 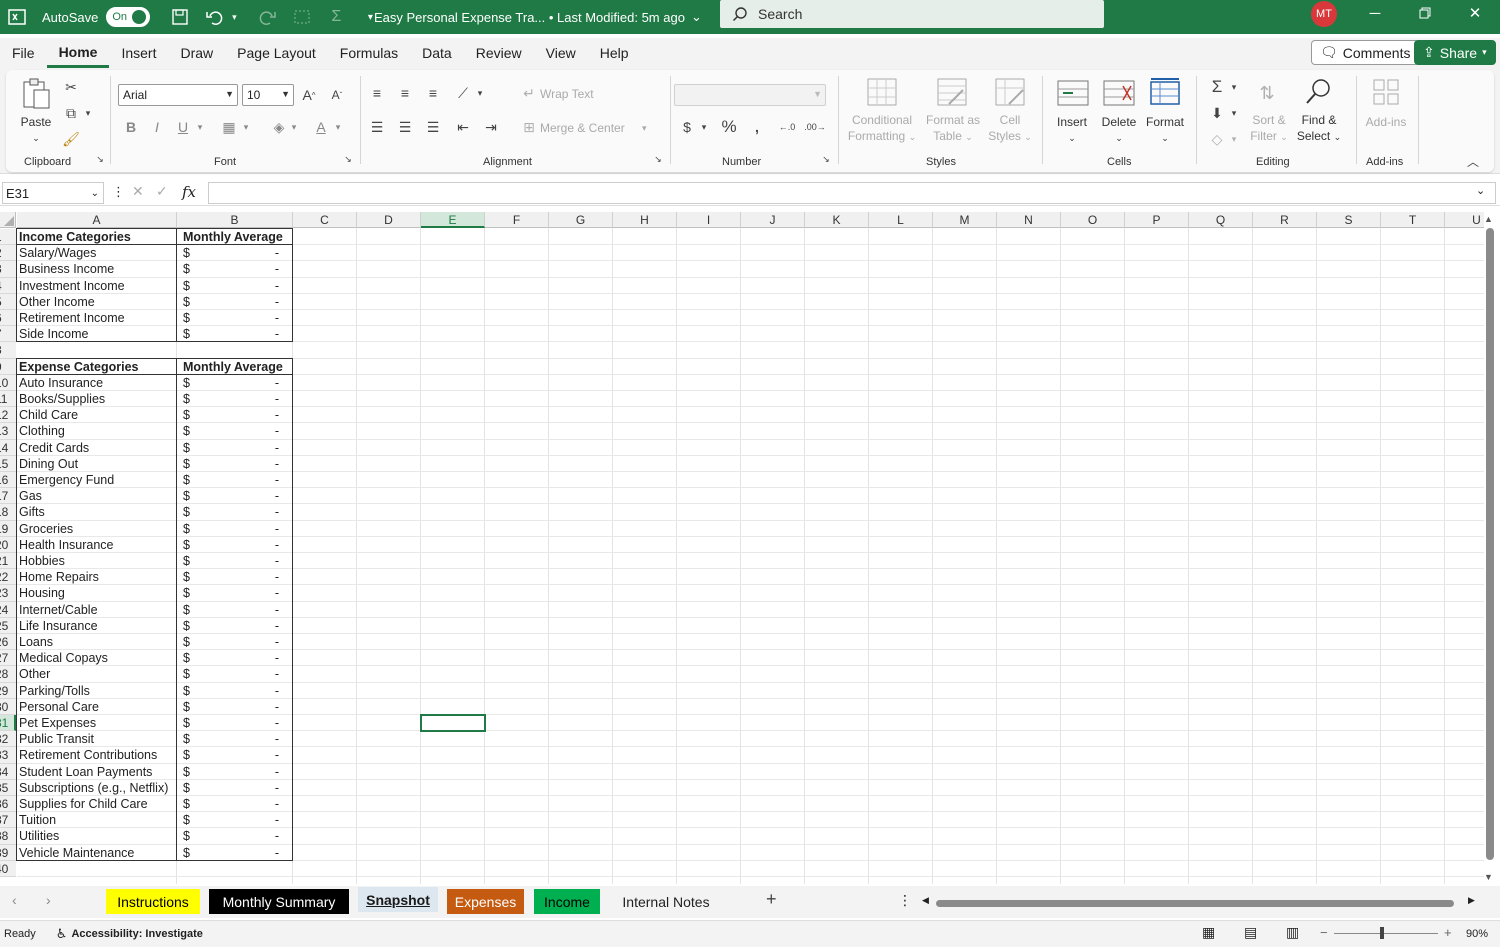 What do you see at coordinates (8, 528) in the screenshot?
I see `row-header: 19` at bounding box center [8, 528].